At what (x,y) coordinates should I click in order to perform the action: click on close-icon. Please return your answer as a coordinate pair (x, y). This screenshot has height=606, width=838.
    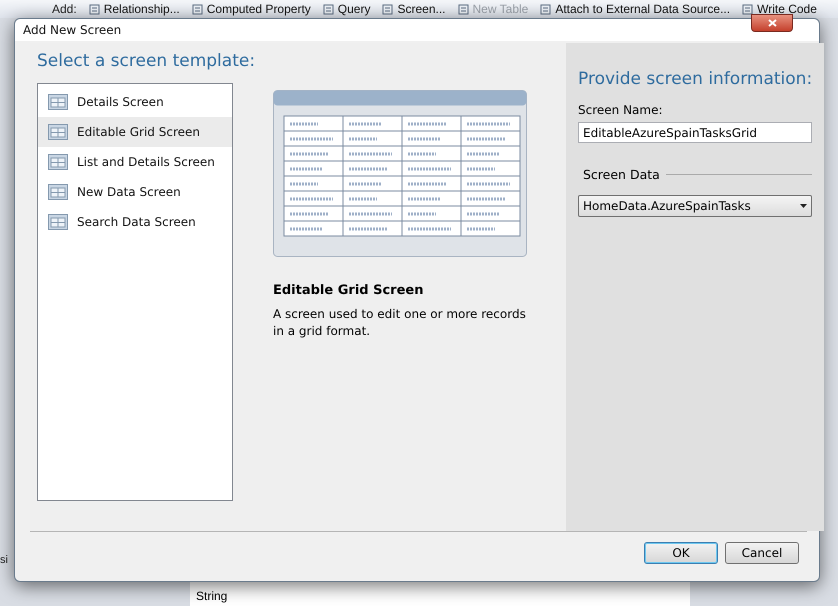
    Looking at the image, I should click on (772, 23).